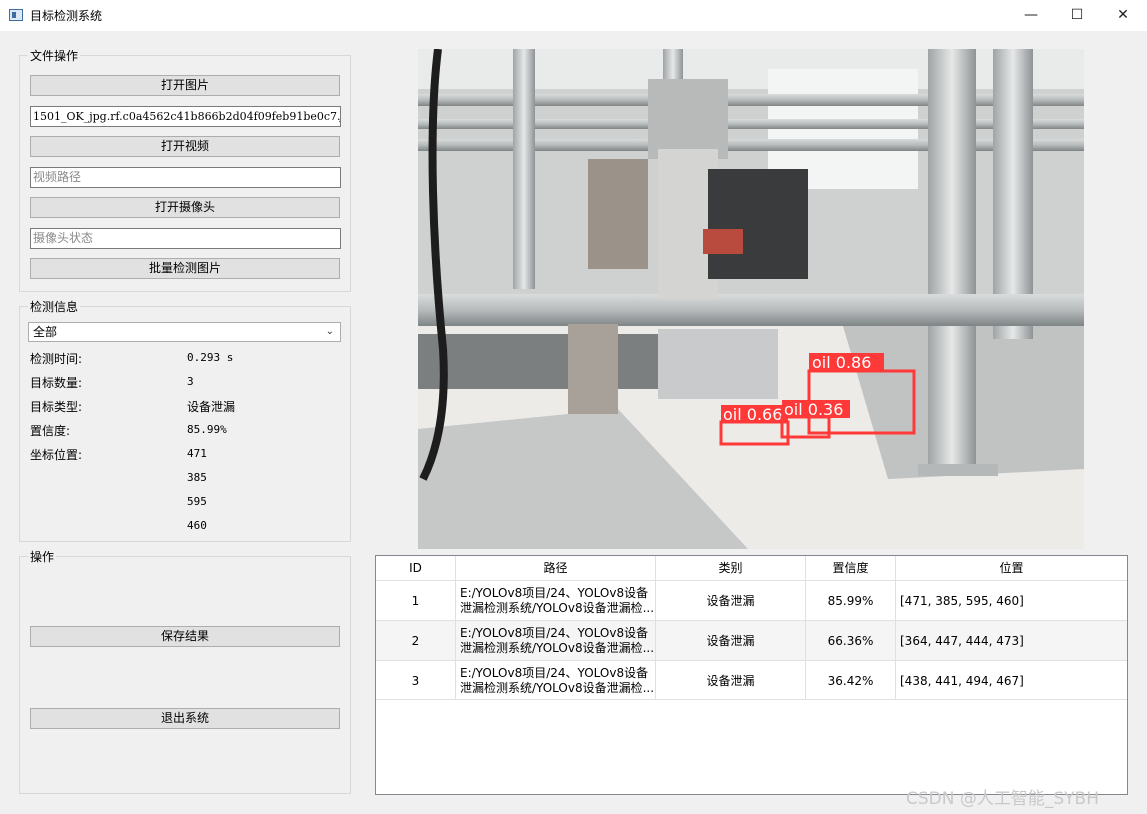 The image size is (1147, 814). I want to click on cell-id: 3, so click(416, 680).